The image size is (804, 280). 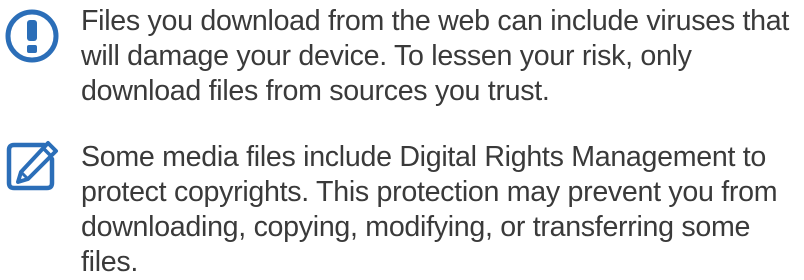 I want to click on pencil-note-icon, so click(x=32, y=165).